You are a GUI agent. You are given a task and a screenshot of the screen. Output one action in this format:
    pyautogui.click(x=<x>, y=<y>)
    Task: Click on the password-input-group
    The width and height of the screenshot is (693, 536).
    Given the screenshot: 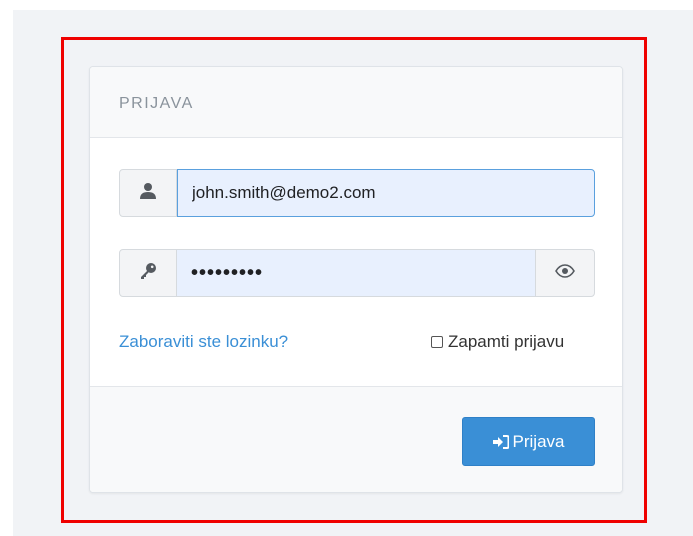 What is the action you would take?
    pyautogui.click(x=357, y=273)
    